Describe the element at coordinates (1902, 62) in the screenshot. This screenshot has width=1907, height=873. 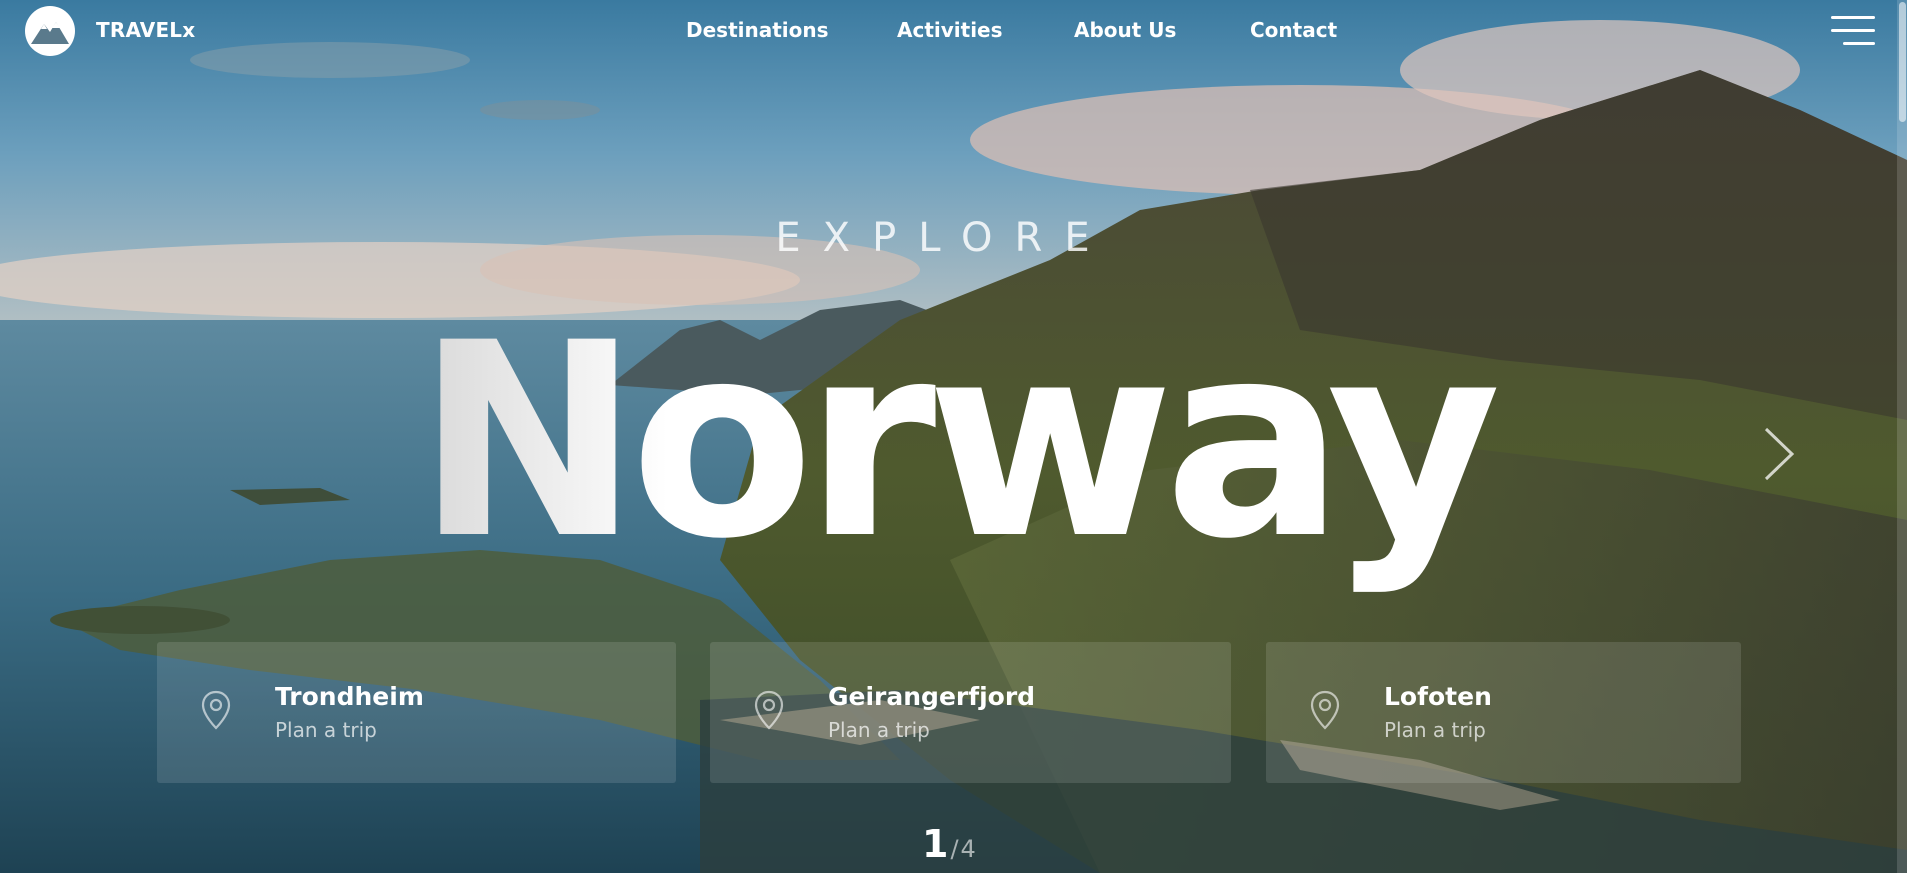
I see `scrollbar-thumb` at that location.